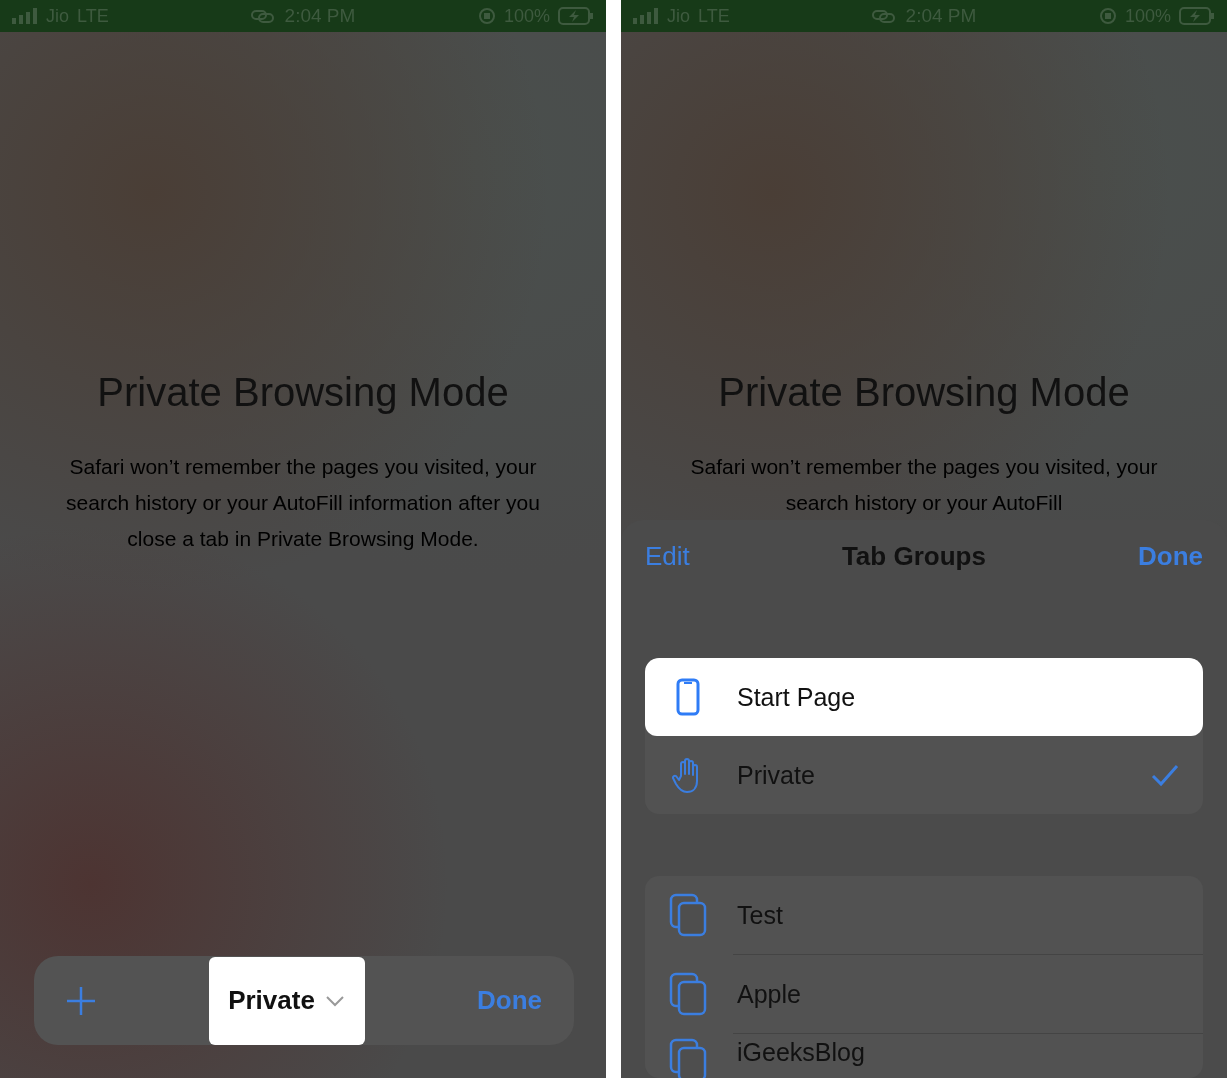 The width and height of the screenshot is (1228, 1078). I want to click on tab-group-row: Private, so click(924, 775).